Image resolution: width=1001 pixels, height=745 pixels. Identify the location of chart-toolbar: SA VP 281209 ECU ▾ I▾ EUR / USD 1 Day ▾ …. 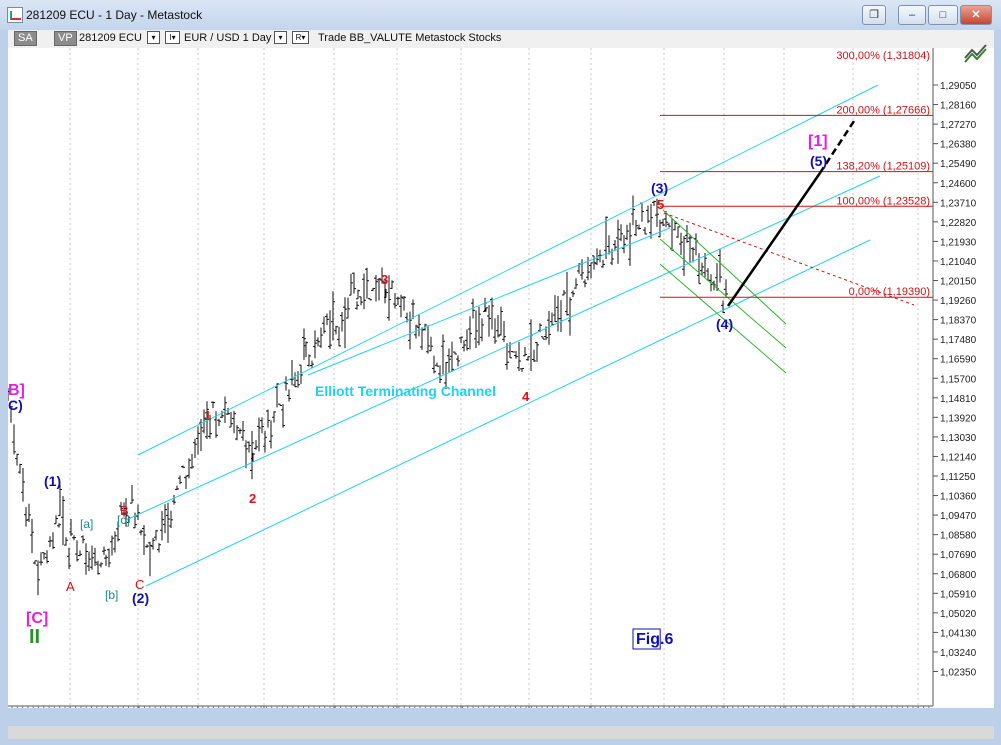
(501, 39).